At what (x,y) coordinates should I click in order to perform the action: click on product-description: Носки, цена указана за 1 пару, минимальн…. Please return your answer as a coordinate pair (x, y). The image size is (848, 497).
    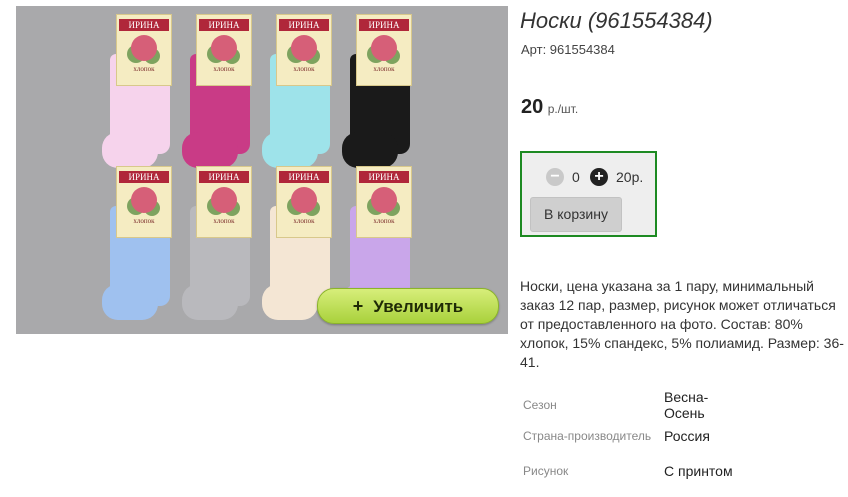
    Looking at the image, I should click on (682, 324).